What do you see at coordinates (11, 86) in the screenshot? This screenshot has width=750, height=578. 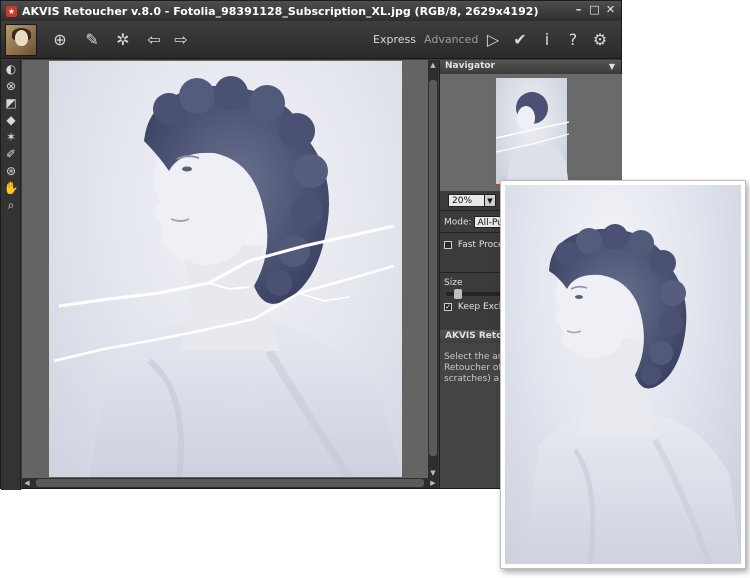 I see `exclusion-brush-icon: ⊗` at bounding box center [11, 86].